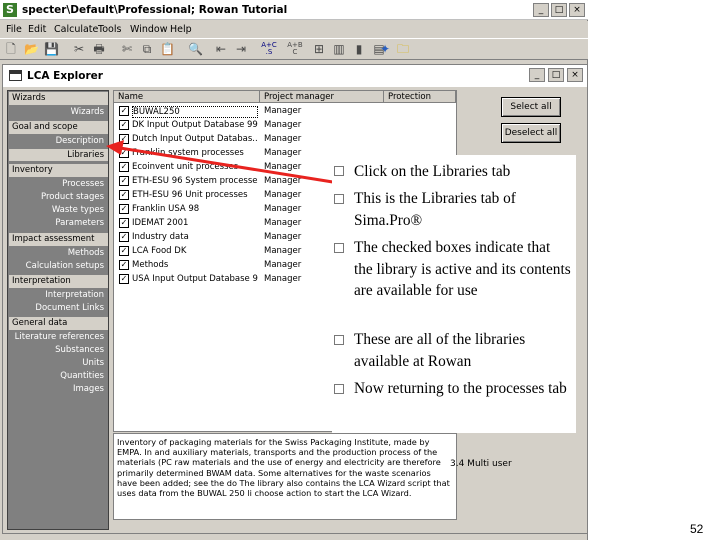  Describe the element at coordinates (319, 49) in the screenshot. I see `tree-icon: ⊞` at that location.